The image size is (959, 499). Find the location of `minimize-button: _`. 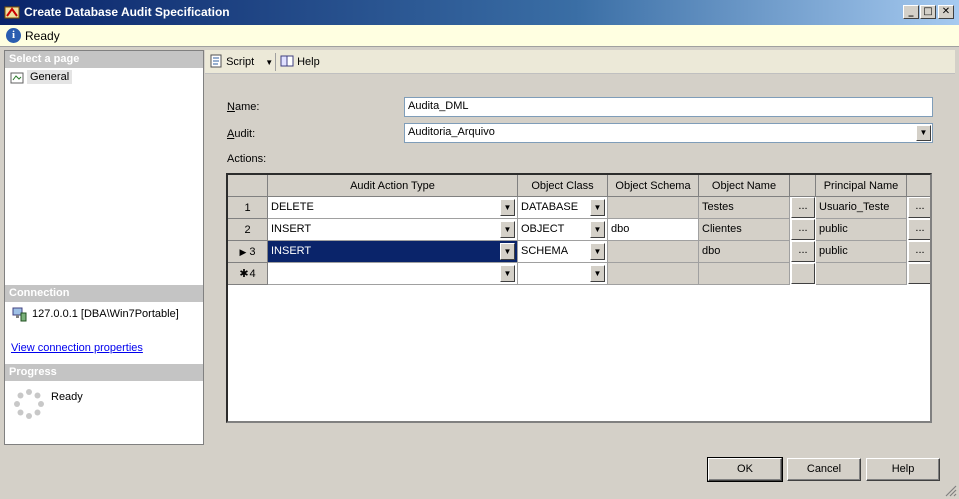

minimize-button: _ is located at coordinates (911, 12).